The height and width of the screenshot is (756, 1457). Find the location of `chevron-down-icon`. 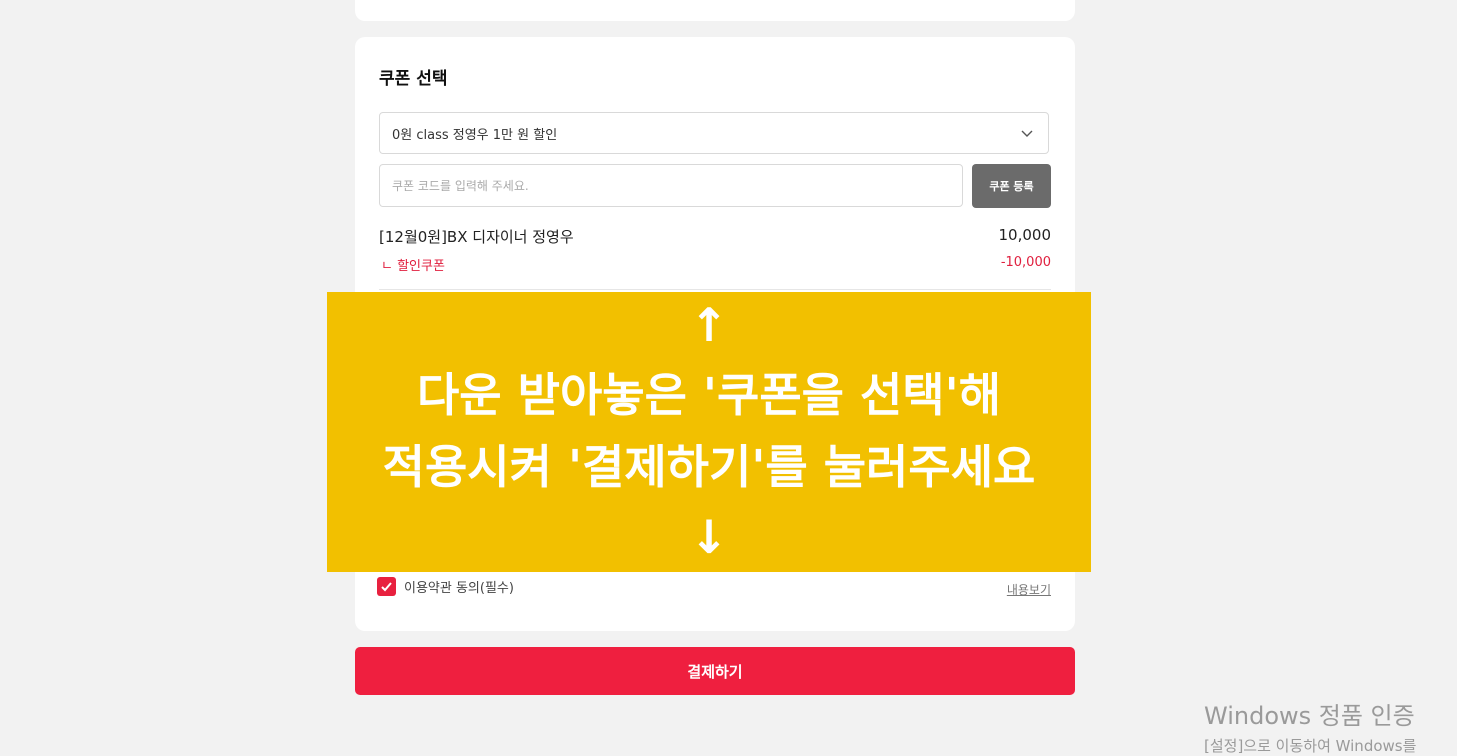

chevron-down-icon is located at coordinates (1027, 133).